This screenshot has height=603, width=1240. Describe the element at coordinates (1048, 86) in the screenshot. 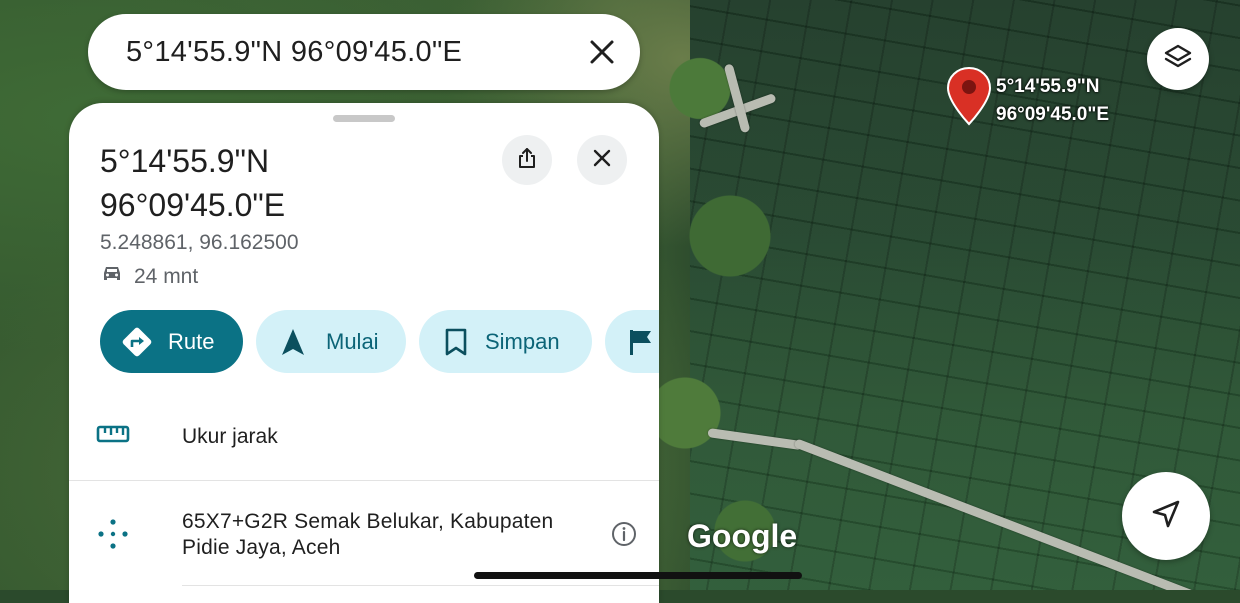

I see `pin-label-lat: 5°14'55.9"N` at that location.